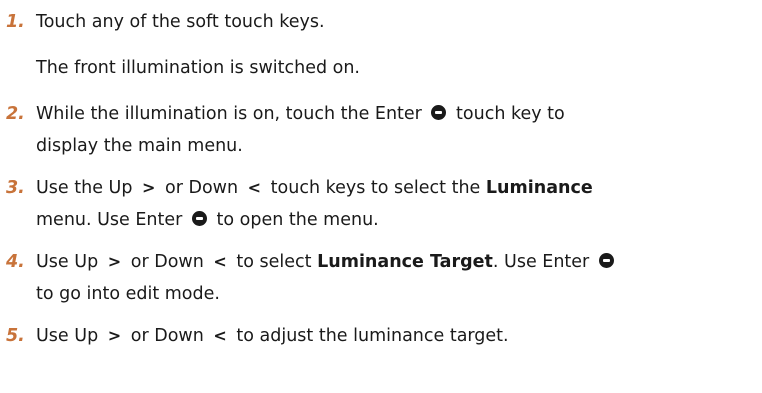  I want to click on step-text-part: to open the menu., so click(297, 220).